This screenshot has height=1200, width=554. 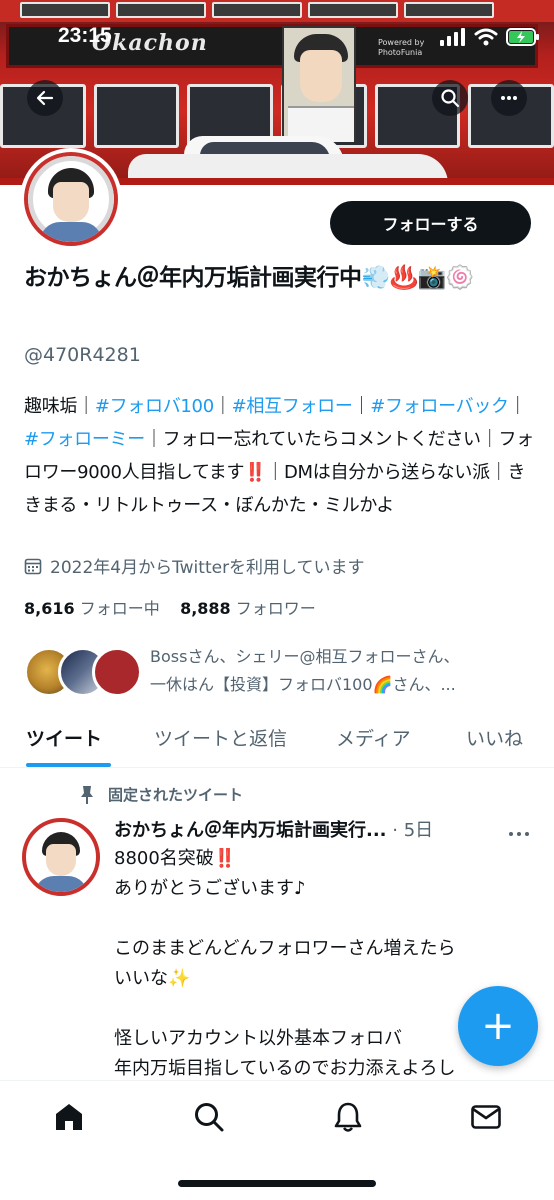 I want to click on back-button, so click(x=45, y=98).